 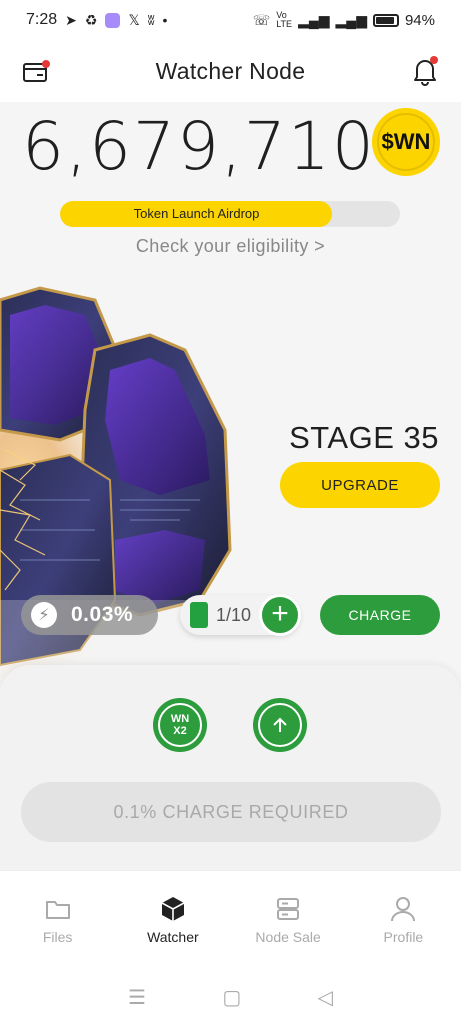 I want to click on signal-icon: ▂▄▆, so click(x=314, y=19).